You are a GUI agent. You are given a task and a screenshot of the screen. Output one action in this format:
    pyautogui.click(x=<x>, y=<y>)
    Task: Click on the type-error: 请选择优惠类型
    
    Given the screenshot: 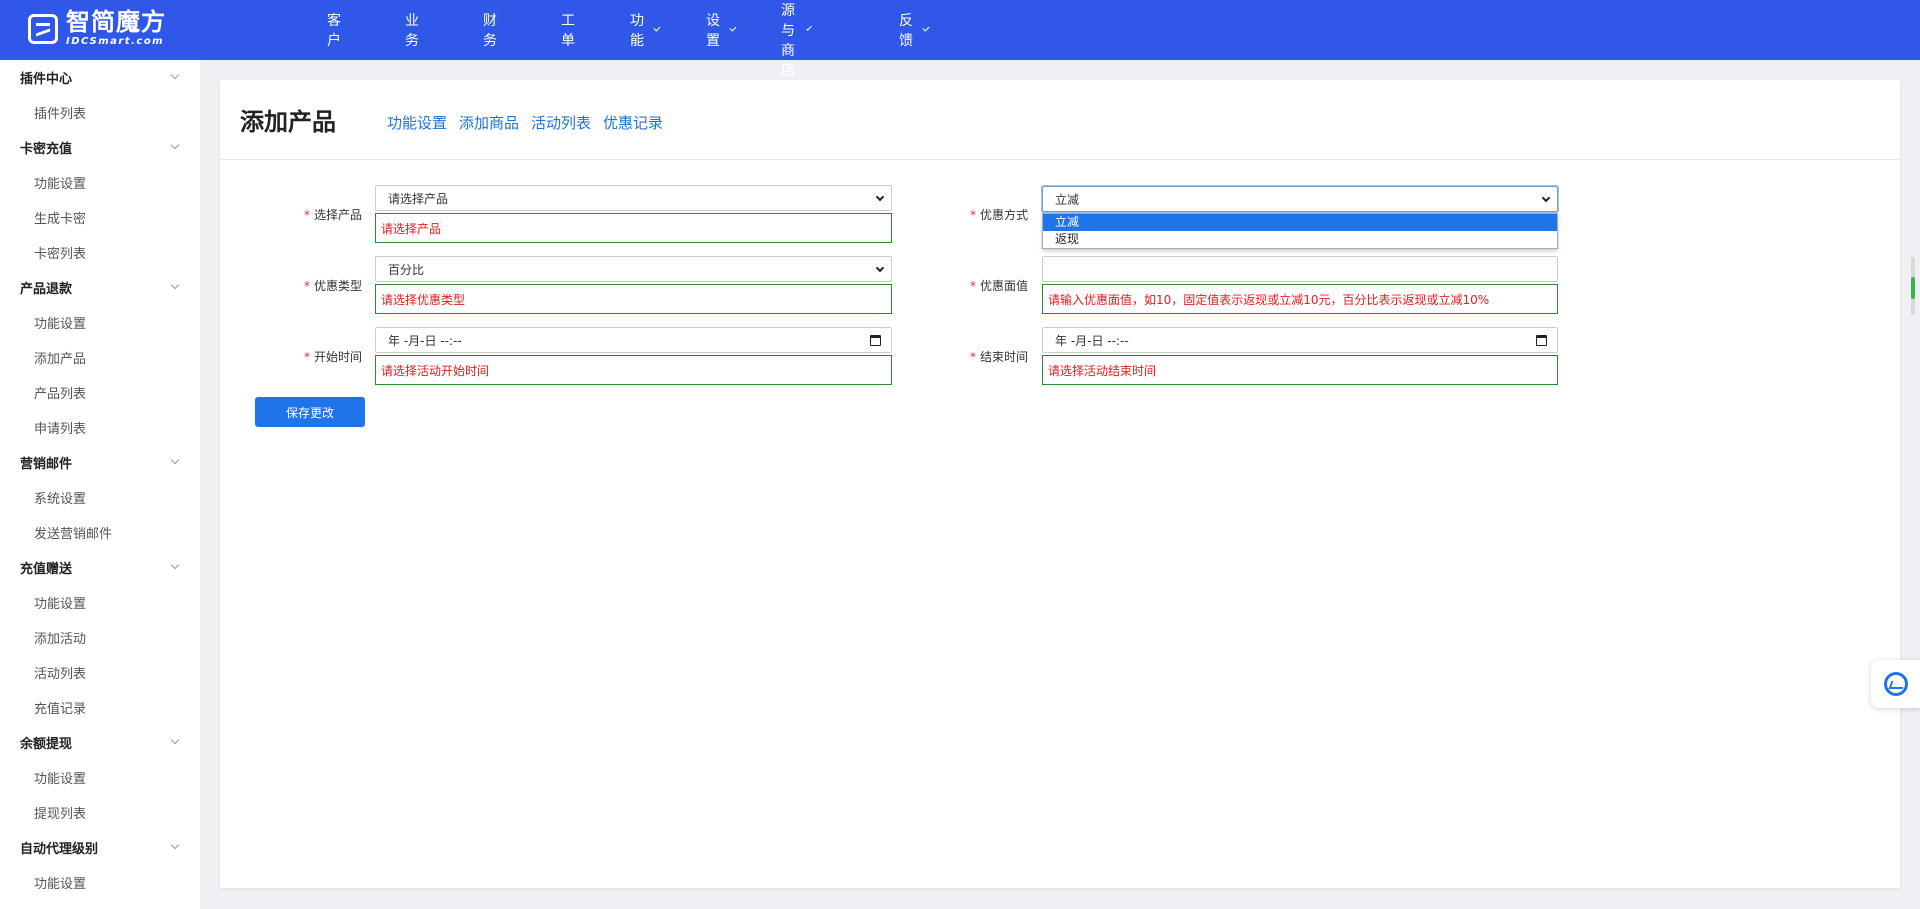 What is the action you would take?
    pyautogui.click(x=633, y=299)
    